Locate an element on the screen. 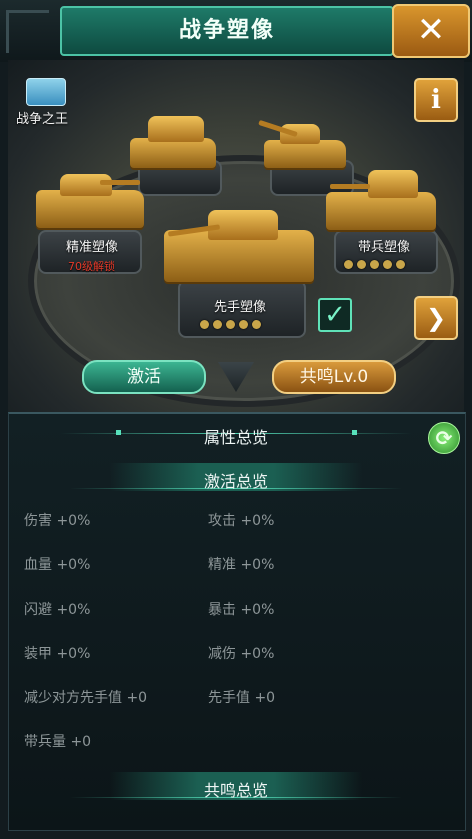 The height and width of the screenshot is (839, 472). overview-title: 属性总览 is located at coordinates (235, 437).